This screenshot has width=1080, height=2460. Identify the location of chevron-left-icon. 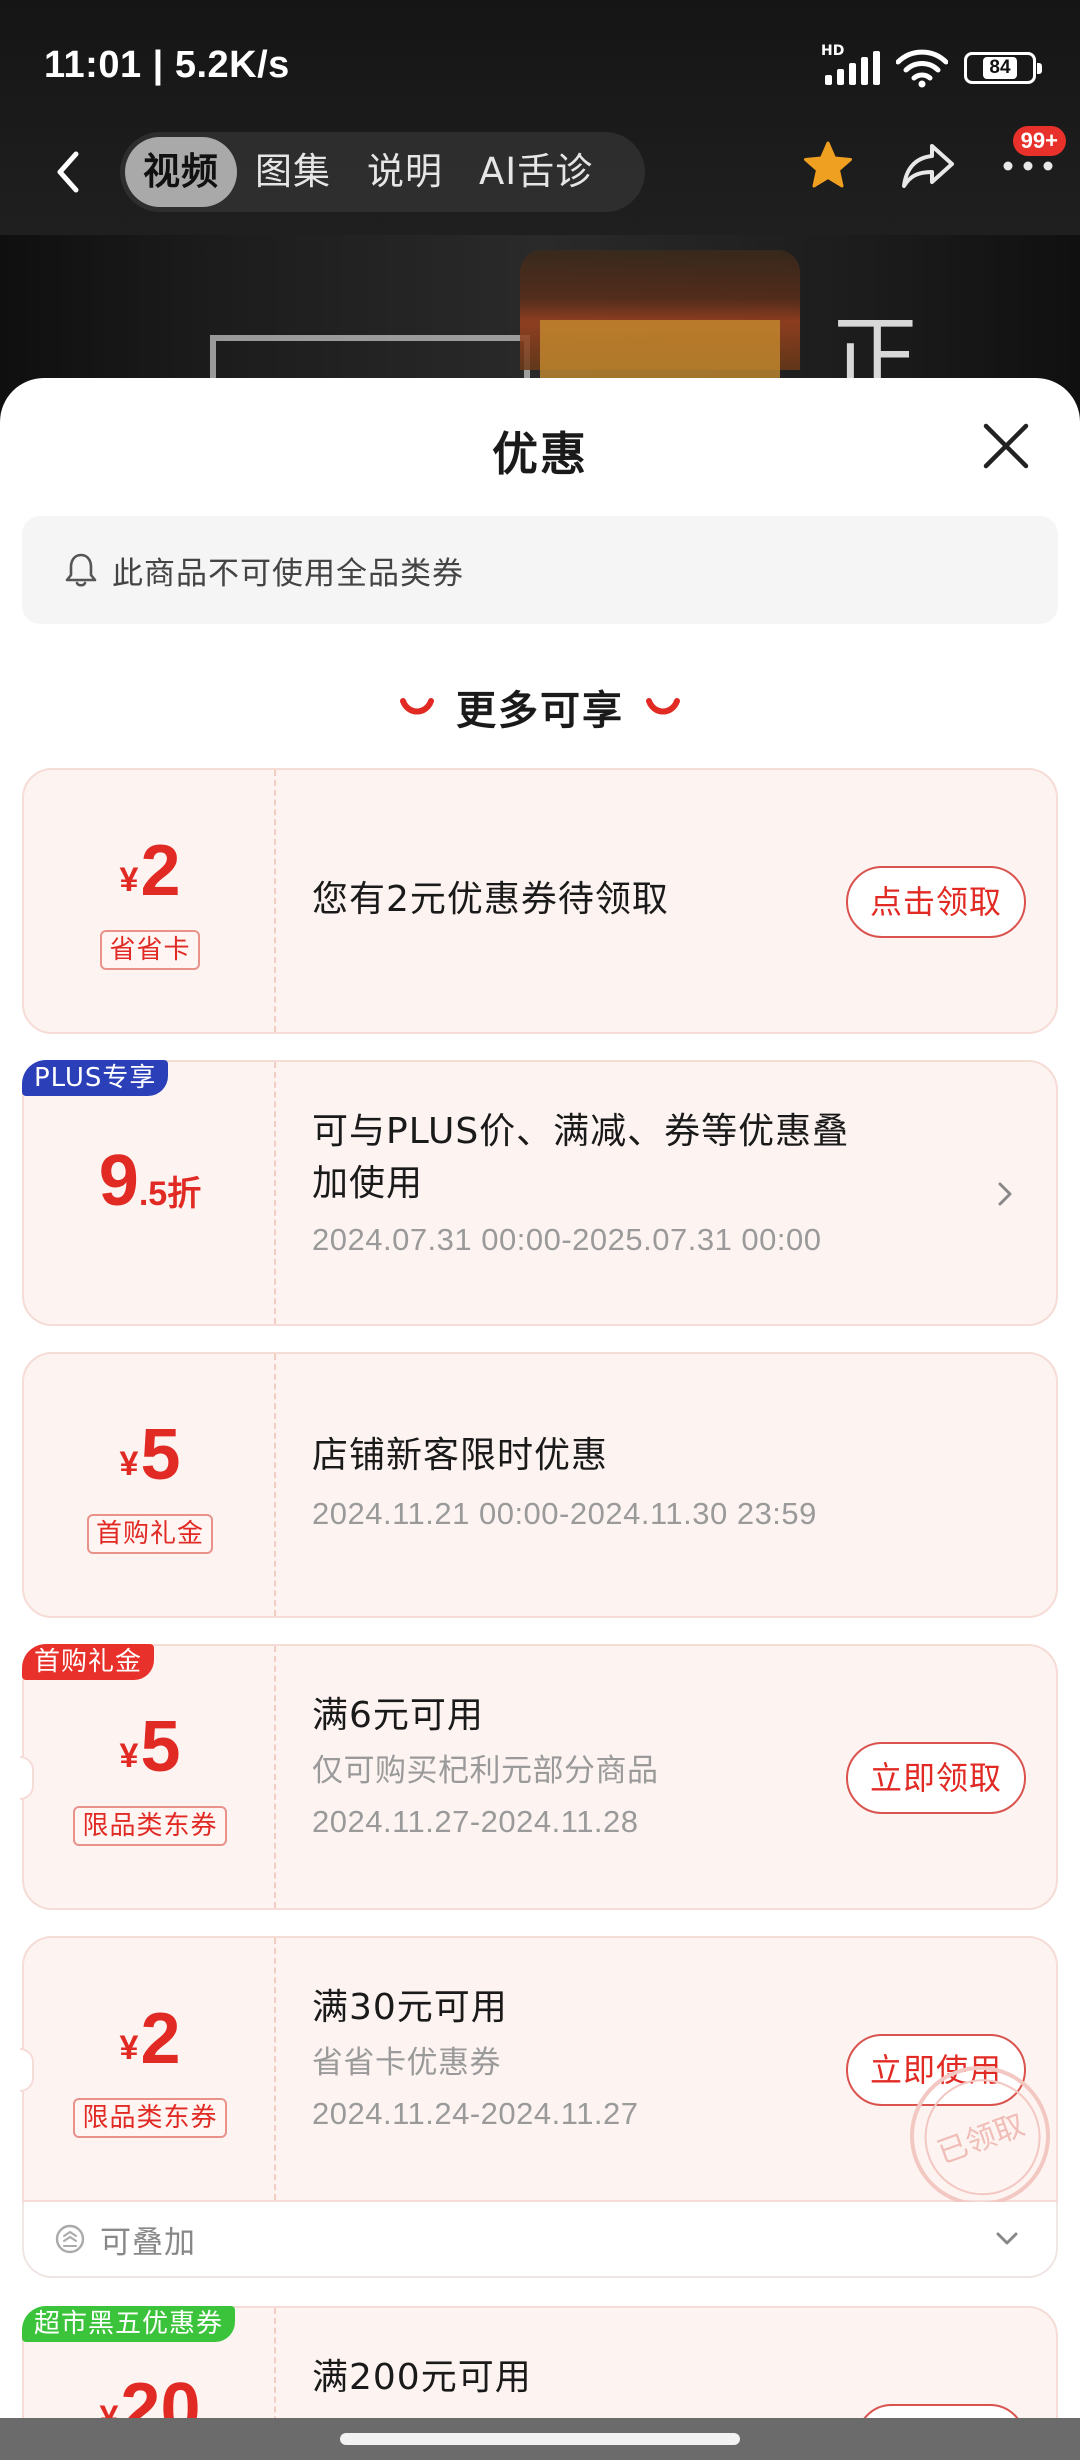
(68, 172).